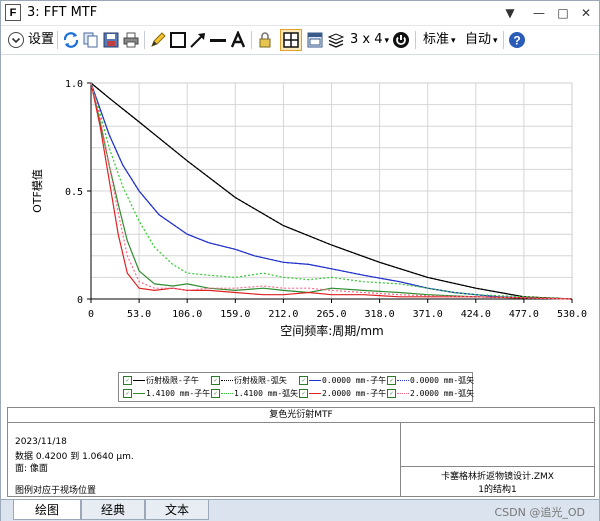  What do you see at coordinates (586, 13) in the screenshot?
I see `close-button: ✕` at bounding box center [586, 13].